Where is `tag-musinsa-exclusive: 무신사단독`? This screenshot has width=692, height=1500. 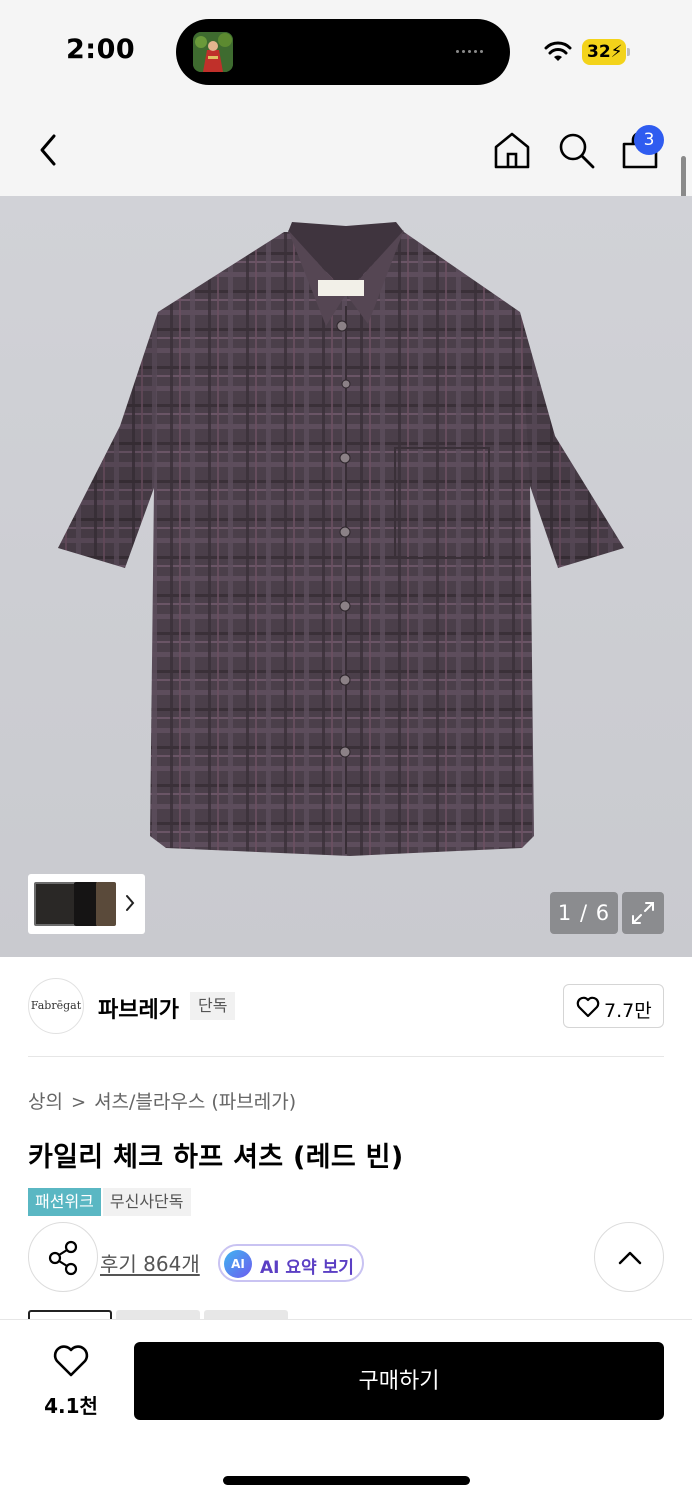
tag-musinsa-exclusive: 무신사단독 is located at coordinates (146, 1202).